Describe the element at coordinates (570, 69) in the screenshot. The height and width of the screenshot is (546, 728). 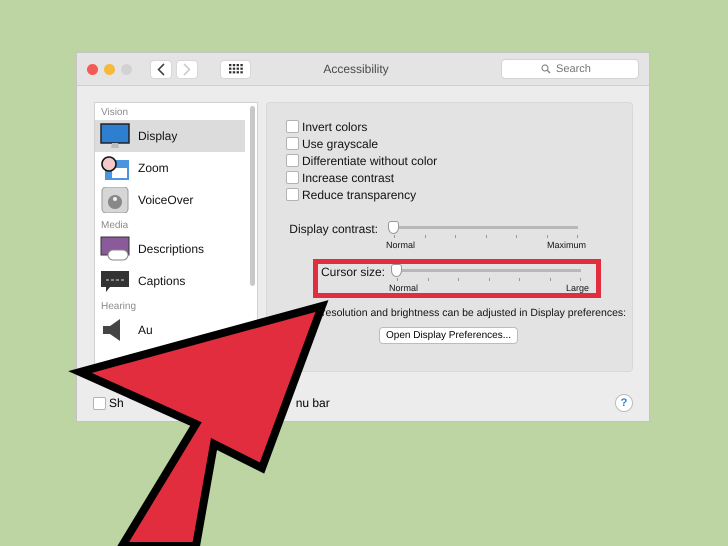
I see `search-field: Search` at that location.